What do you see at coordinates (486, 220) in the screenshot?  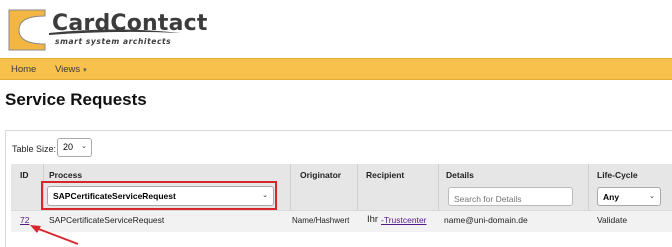 I see `row-details: name@uni-domain.de` at bounding box center [486, 220].